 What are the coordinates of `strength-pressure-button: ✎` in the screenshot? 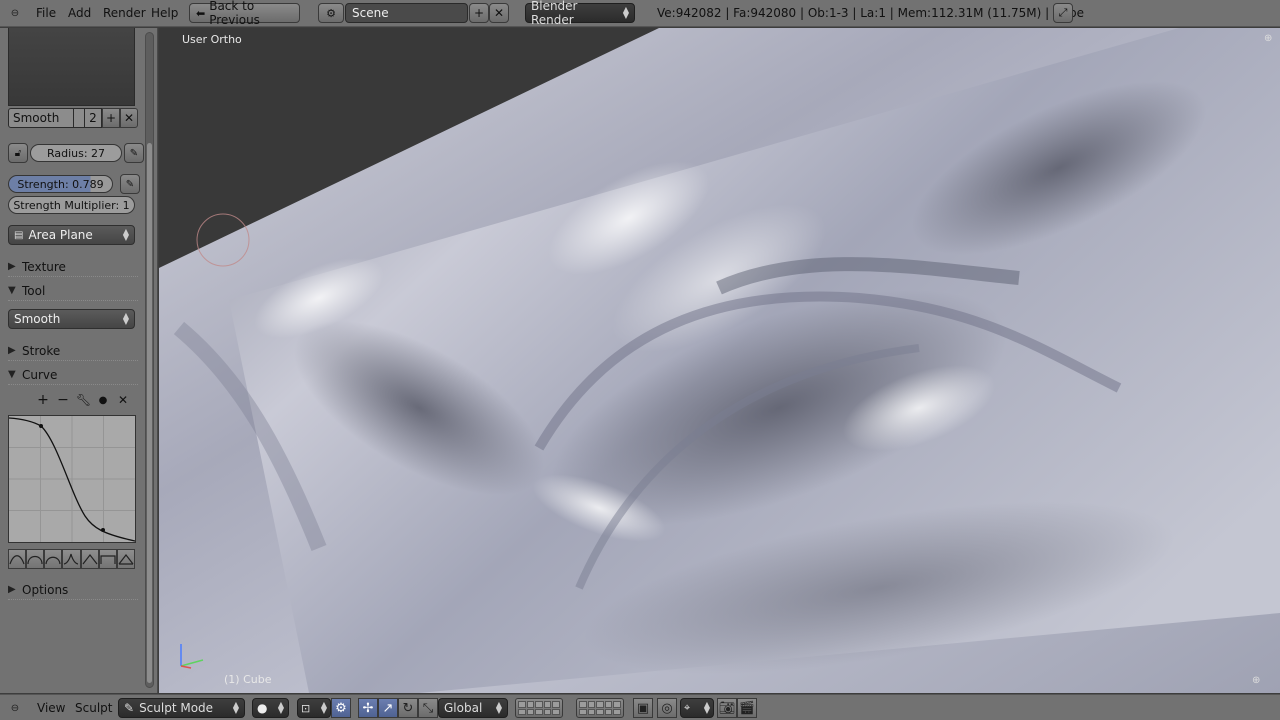 It's located at (130, 184).